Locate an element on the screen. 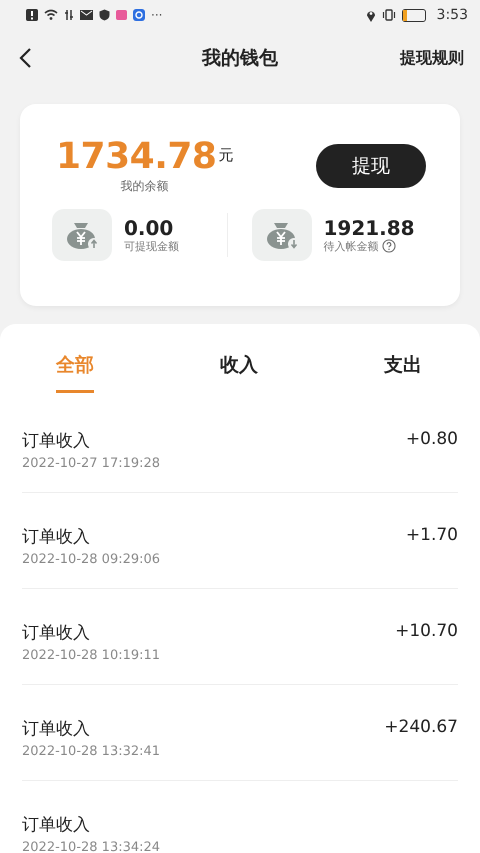 This screenshot has height=853, width=480. clock: 3:53 is located at coordinates (452, 15).